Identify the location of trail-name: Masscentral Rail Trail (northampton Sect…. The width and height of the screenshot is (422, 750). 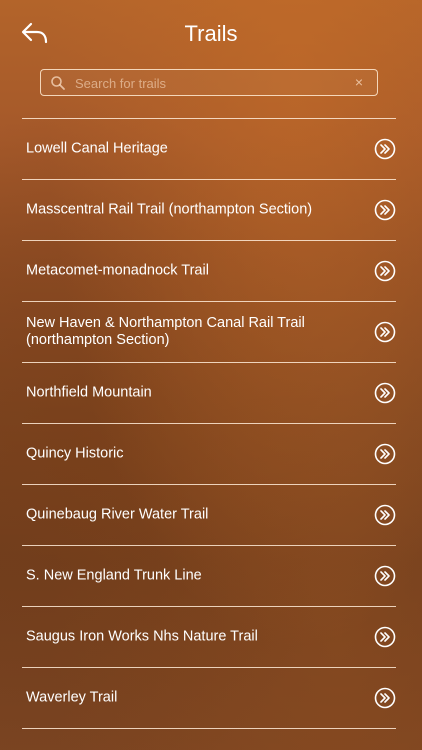
(169, 209).